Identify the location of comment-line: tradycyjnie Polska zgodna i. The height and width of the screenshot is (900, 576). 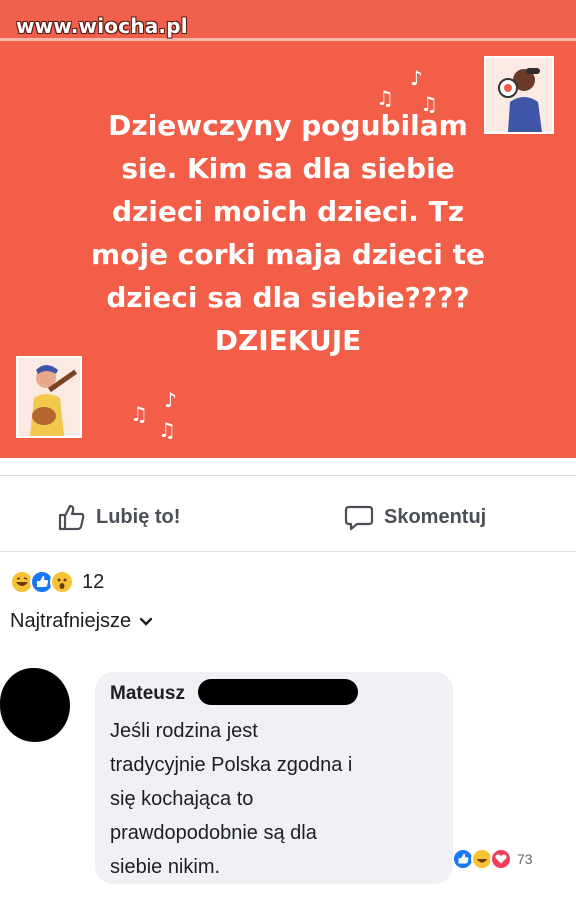
(231, 765).